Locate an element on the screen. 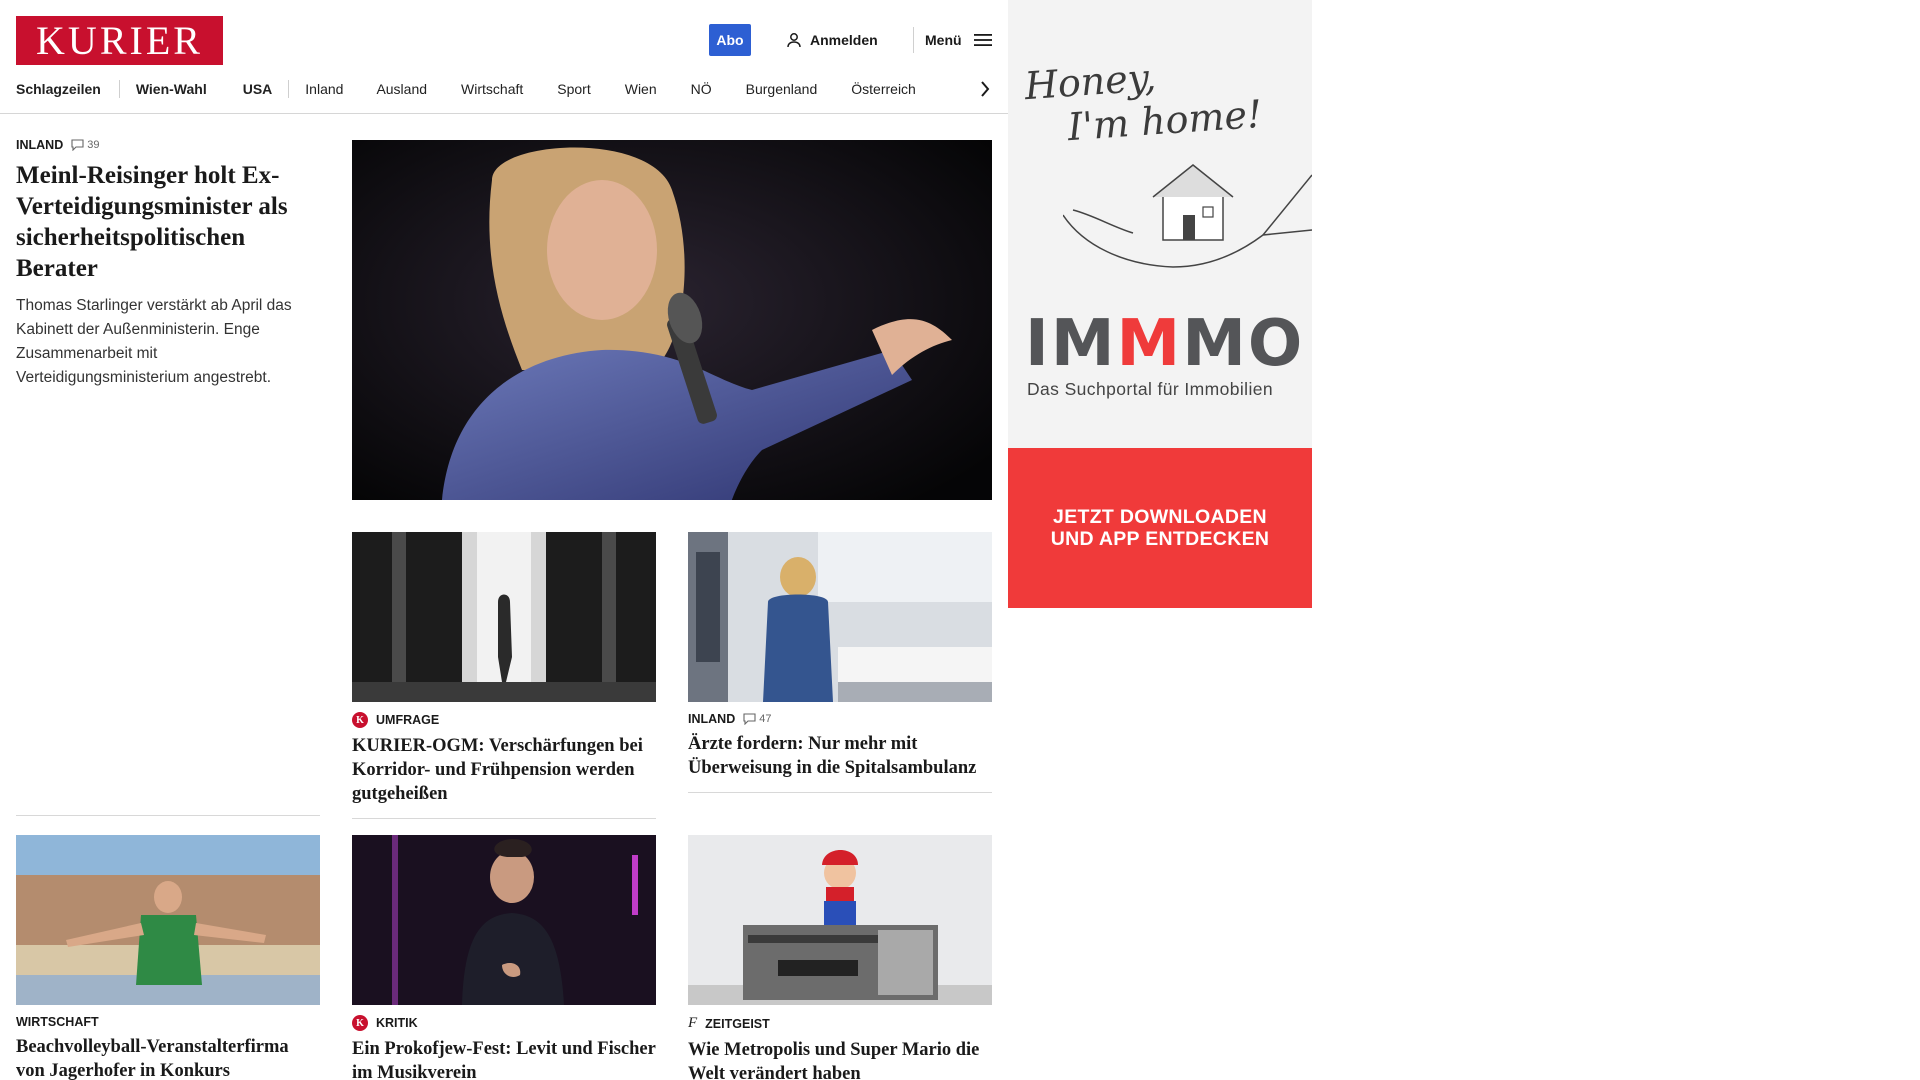 The width and height of the screenshot is (1920, 1080). nav-item-schlagzeilen: Schlagzeilen is located at coordinates (58, 89).